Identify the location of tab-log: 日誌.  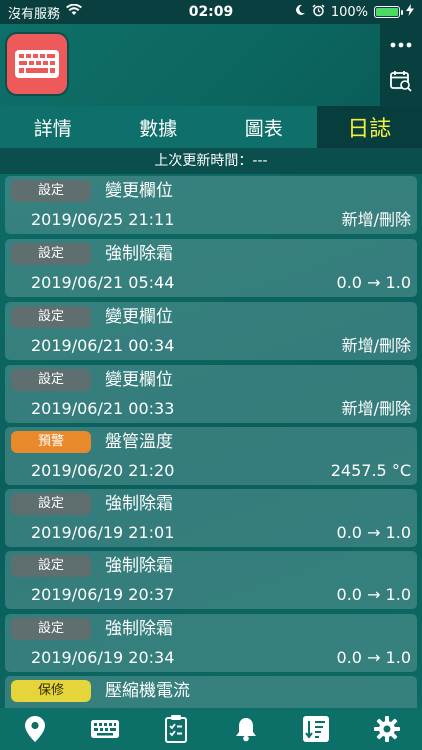
(369, 127).